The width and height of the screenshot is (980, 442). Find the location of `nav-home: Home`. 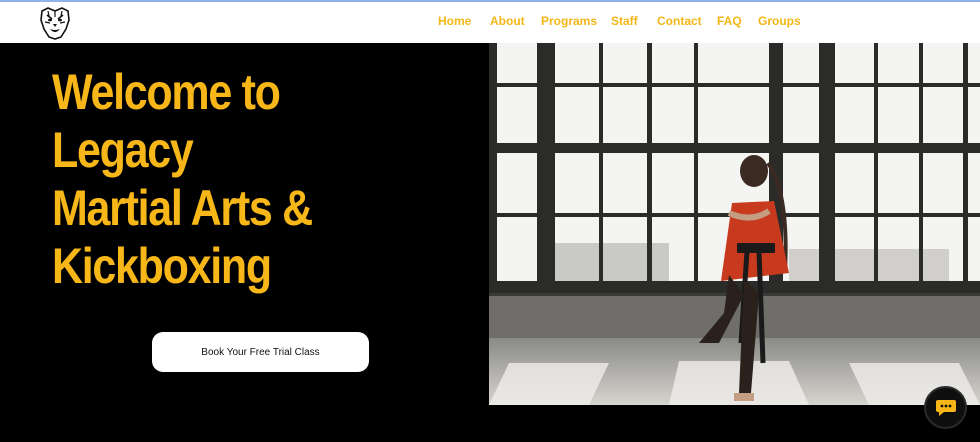

nav-home: Home is located at coordinates (454, 21).